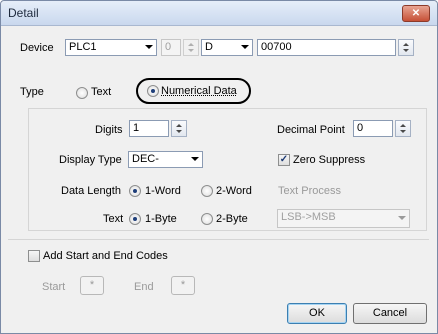 Image resolution: width=438 pixels, height=334 pixels. I want to click on plc-value: PLC1, so click(83, 47).